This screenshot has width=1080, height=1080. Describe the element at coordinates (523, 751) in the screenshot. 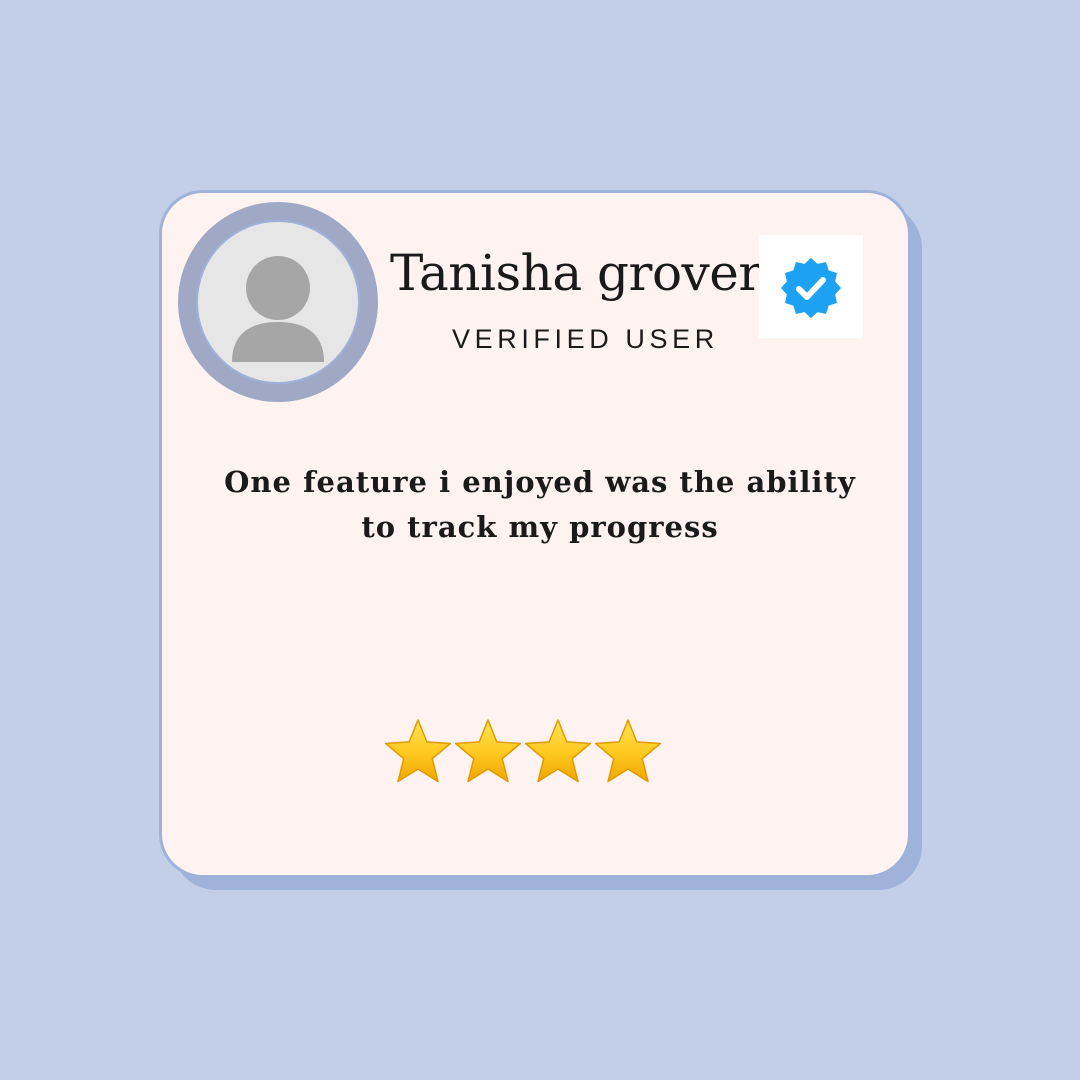

I see `star-rating` at that location.